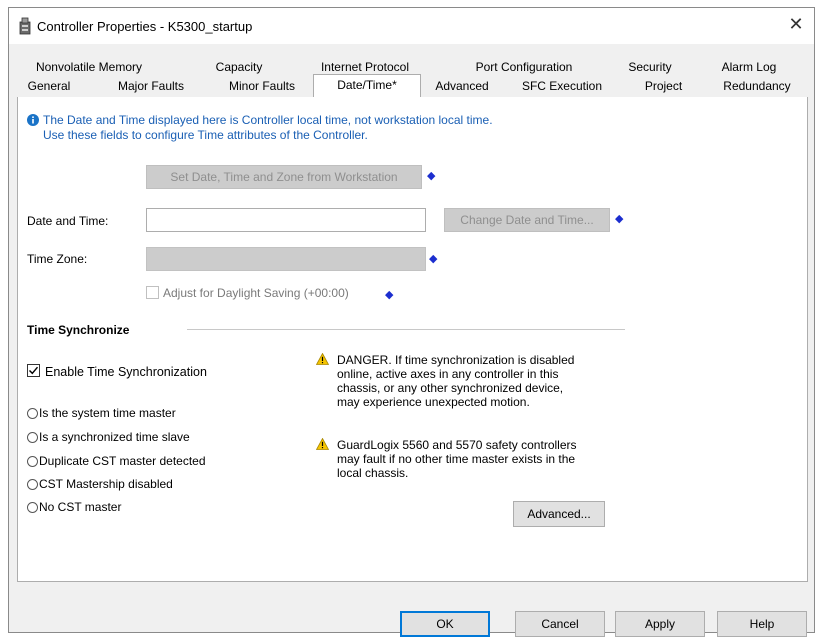 Image resolution: width=817 pixels, height=637 pixels. What do you see at coordinates (365, 67) in the screenshot?
I see `tab-internet-protocol: Internet Protocol` at bounding box center [365, 67].